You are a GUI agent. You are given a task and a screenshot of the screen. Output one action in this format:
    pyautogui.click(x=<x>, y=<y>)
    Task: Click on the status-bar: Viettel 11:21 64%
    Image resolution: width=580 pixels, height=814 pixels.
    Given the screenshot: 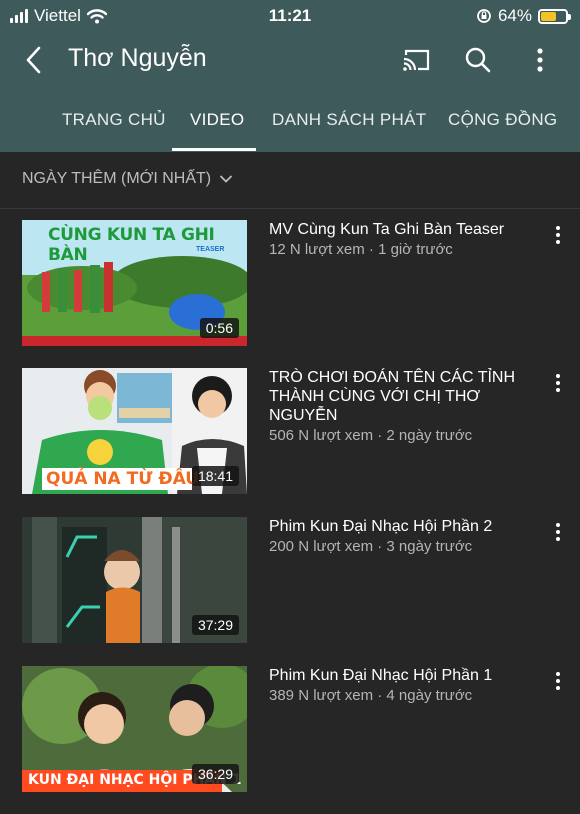 What is the action you would take?
    pyautogui.click(x=290, y=16)
    